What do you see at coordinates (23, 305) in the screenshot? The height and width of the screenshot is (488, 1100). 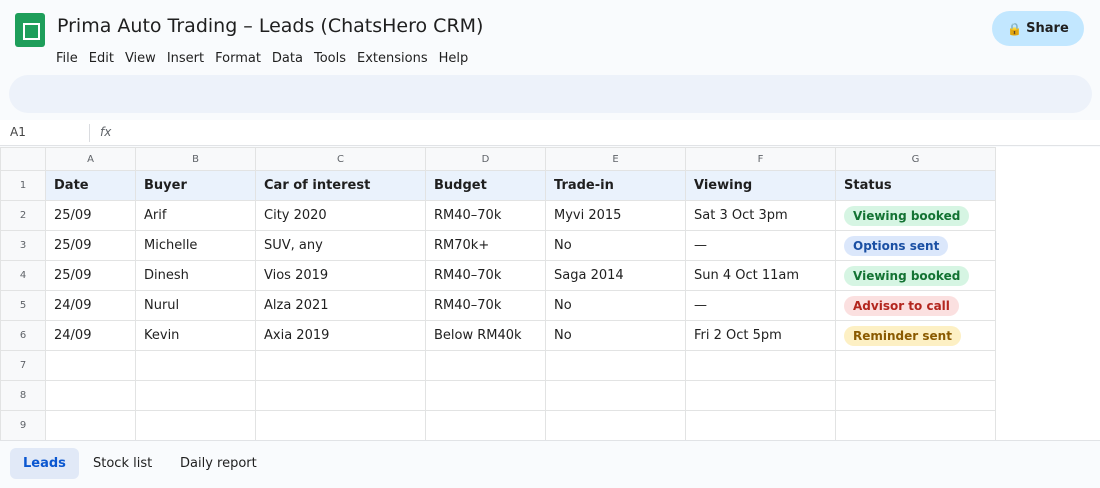 I see `row-header: 5` at bounding box center [23, 305].